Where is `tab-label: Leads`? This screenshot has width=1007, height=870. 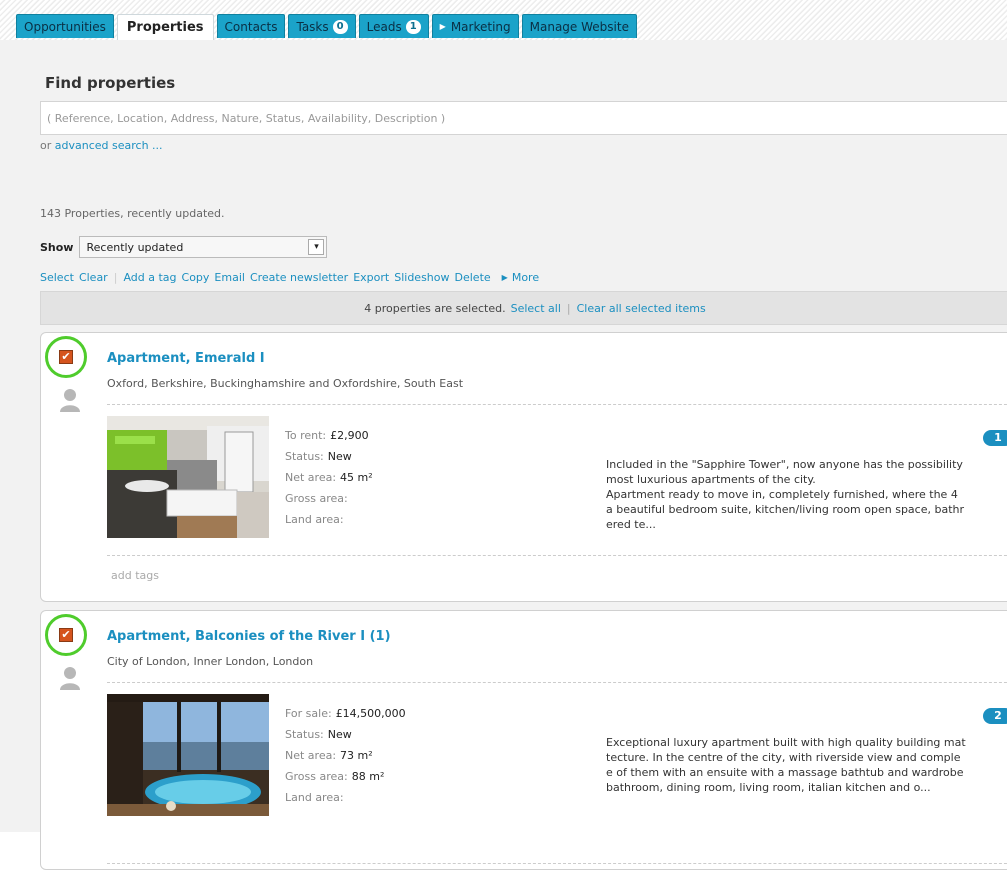 tab-label: Leads is located at coordinates (384, 26).